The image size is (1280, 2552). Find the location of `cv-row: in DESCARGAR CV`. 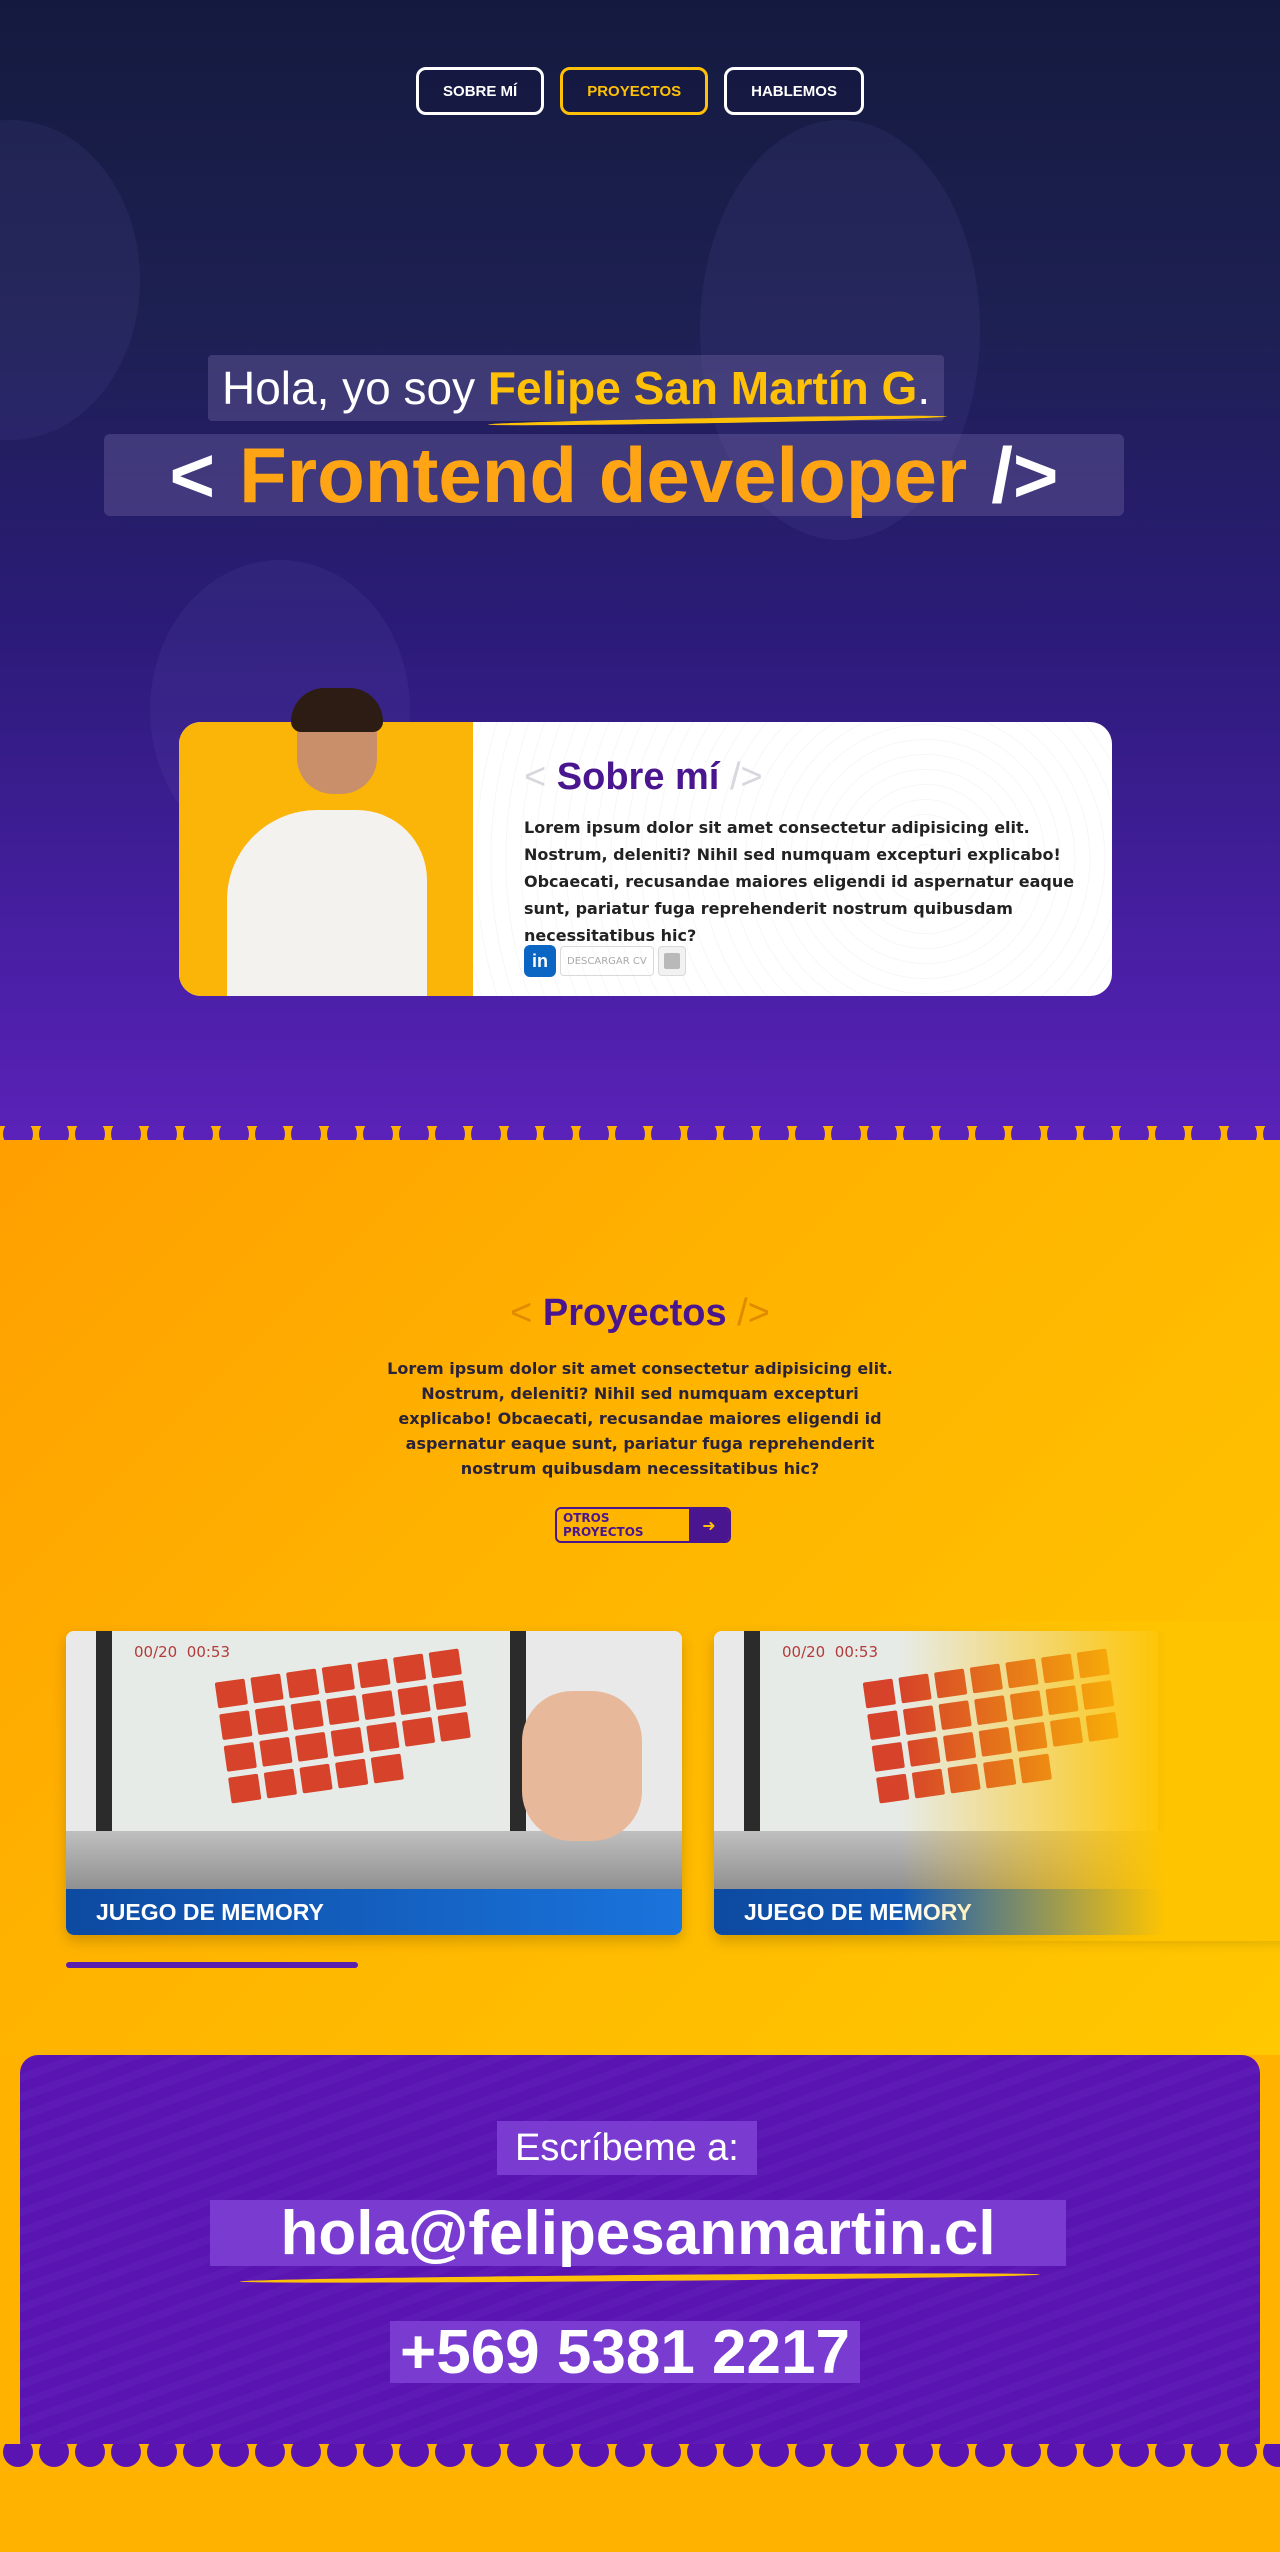

cv-row: in DESCARGAR CV is located at coordinates (605, 961).